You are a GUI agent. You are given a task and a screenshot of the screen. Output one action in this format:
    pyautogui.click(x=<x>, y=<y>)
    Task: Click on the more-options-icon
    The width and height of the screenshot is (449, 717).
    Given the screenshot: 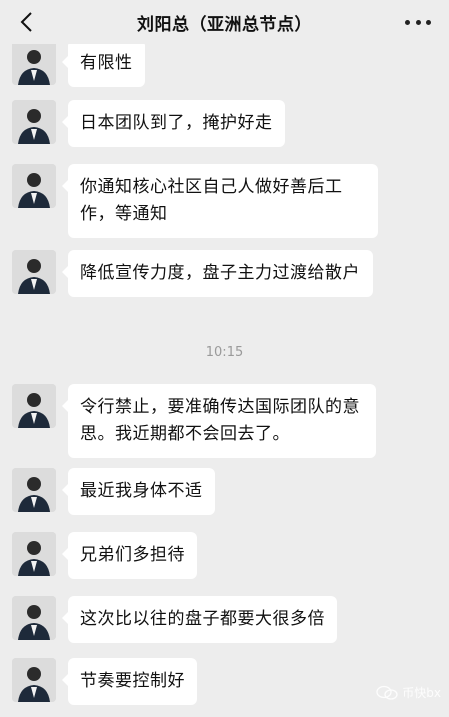 What is the action you would take?
    pyautogui.click(x=418, y=22)
    